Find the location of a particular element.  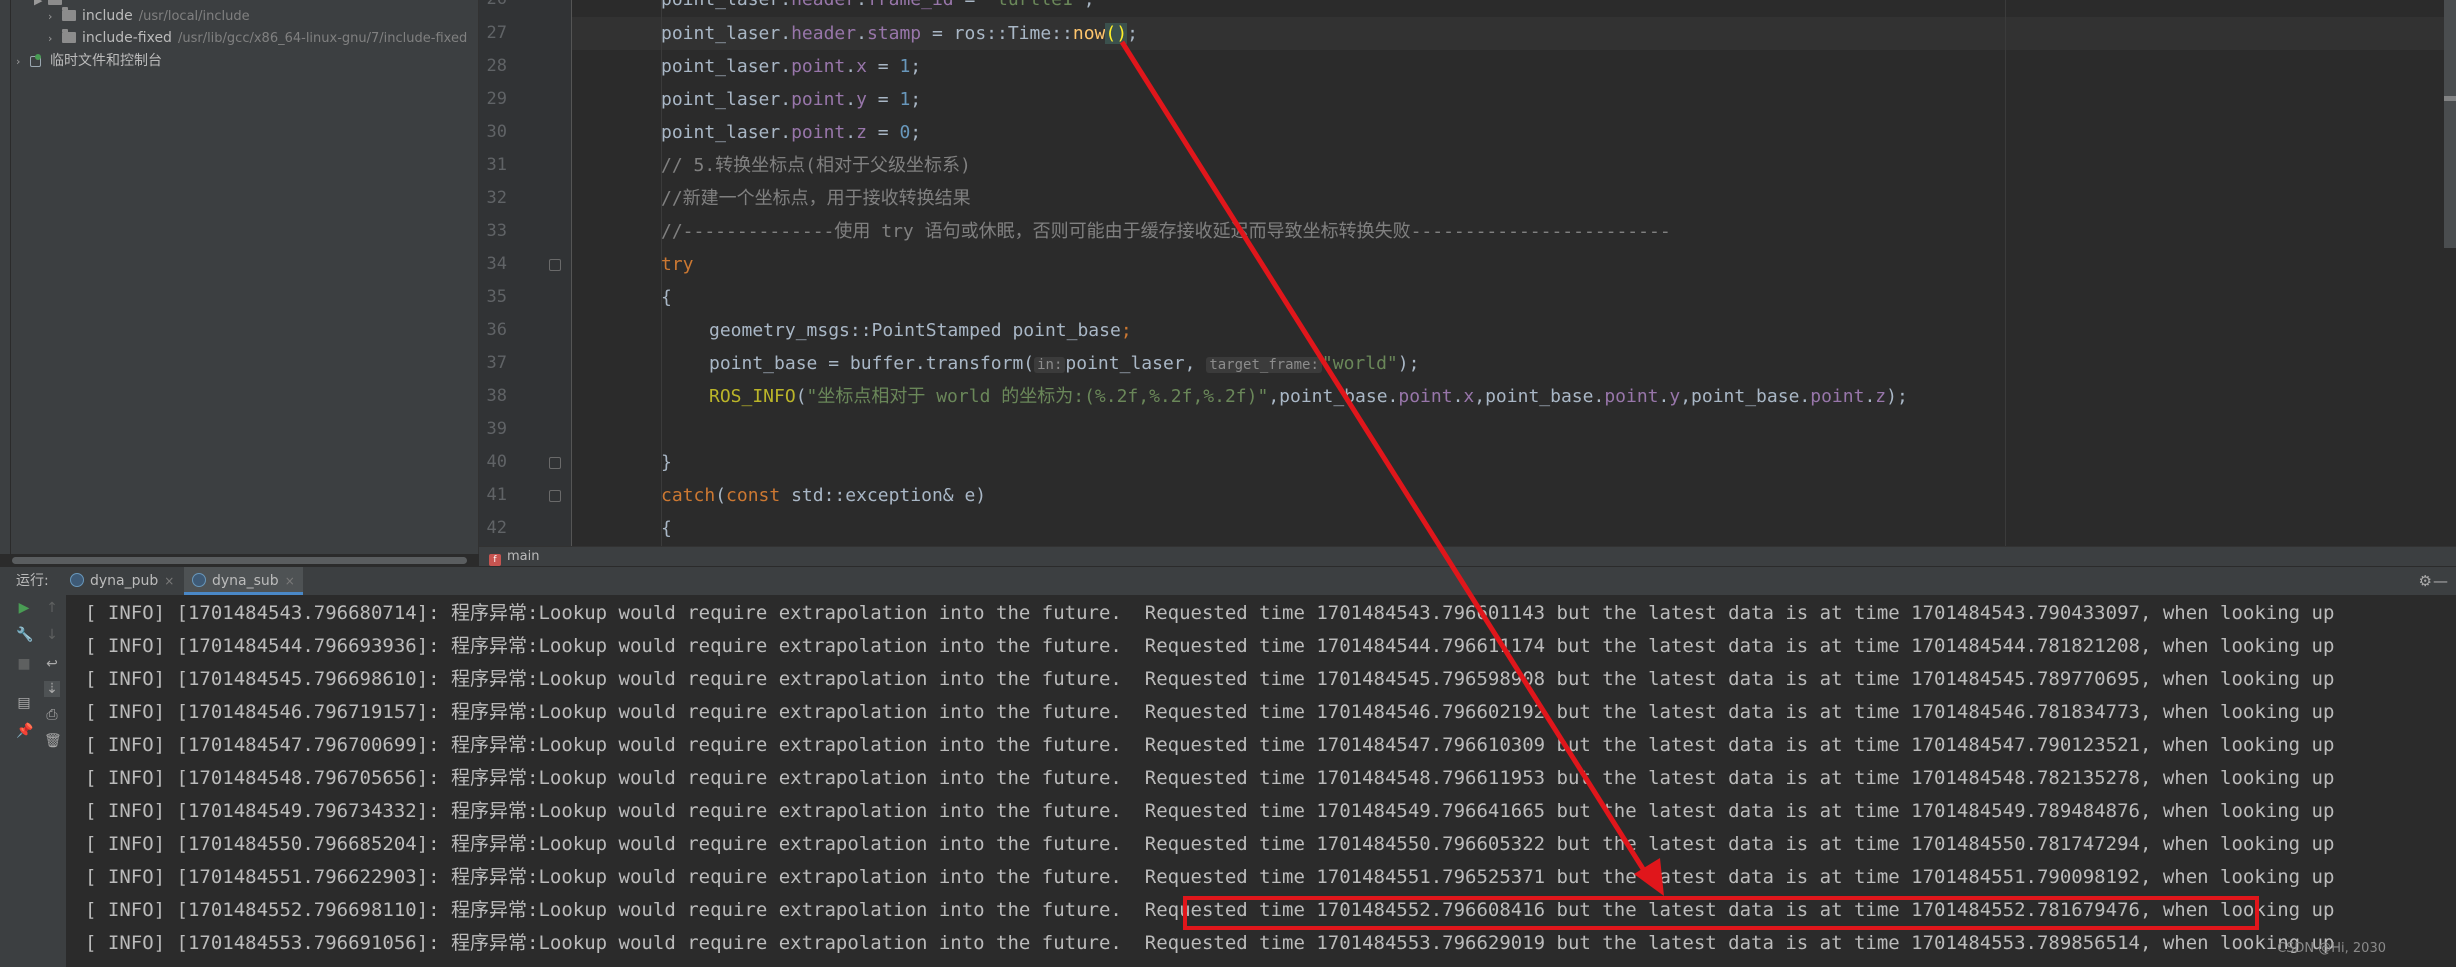

code-line-36: geometry_msgs::PointStamped point_base; is located at coordinates (920, 330).